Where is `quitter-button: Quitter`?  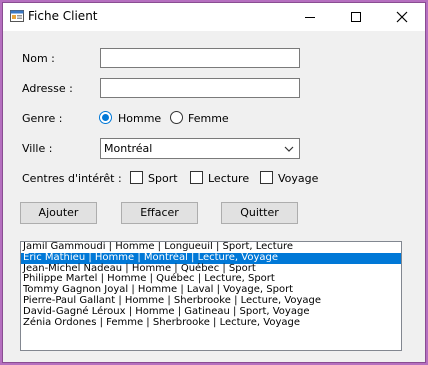 quitter-button: Quitter is located at coordinates (259, 213).